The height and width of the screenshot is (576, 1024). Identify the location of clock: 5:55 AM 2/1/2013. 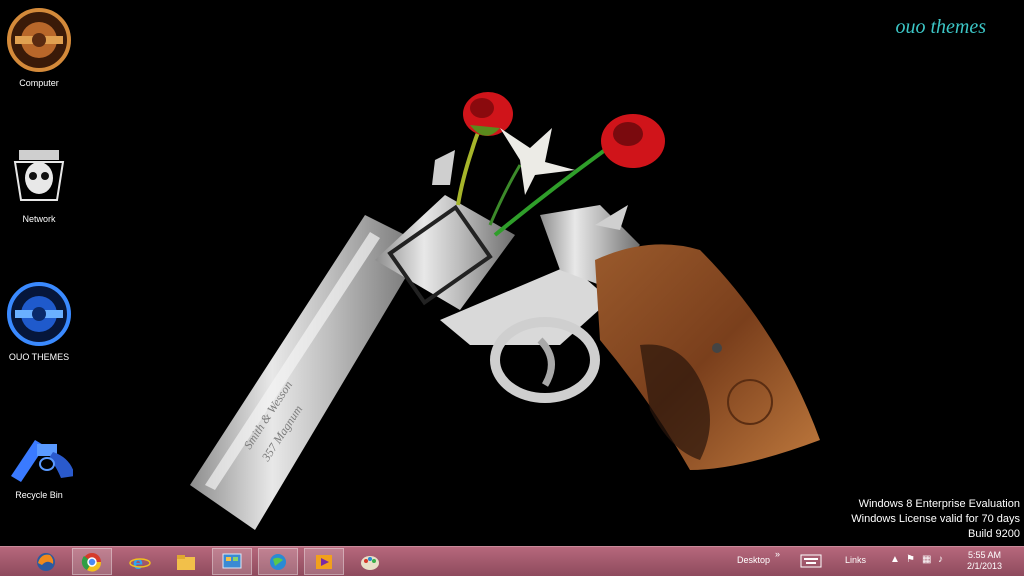
(984, 561).